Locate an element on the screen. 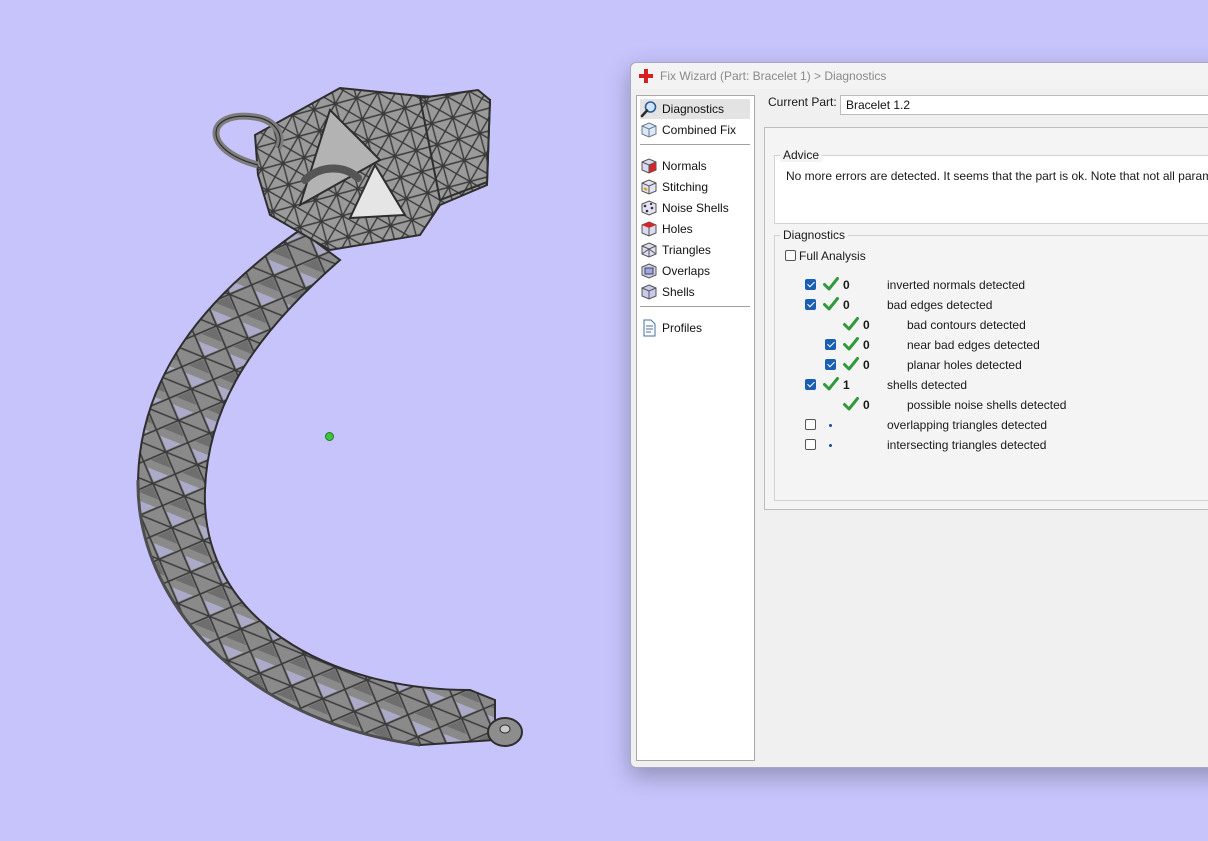 This screenshot has height=841, width=1208. sidebar-item-stitching: Stitching is located at coordinates (695, 187).